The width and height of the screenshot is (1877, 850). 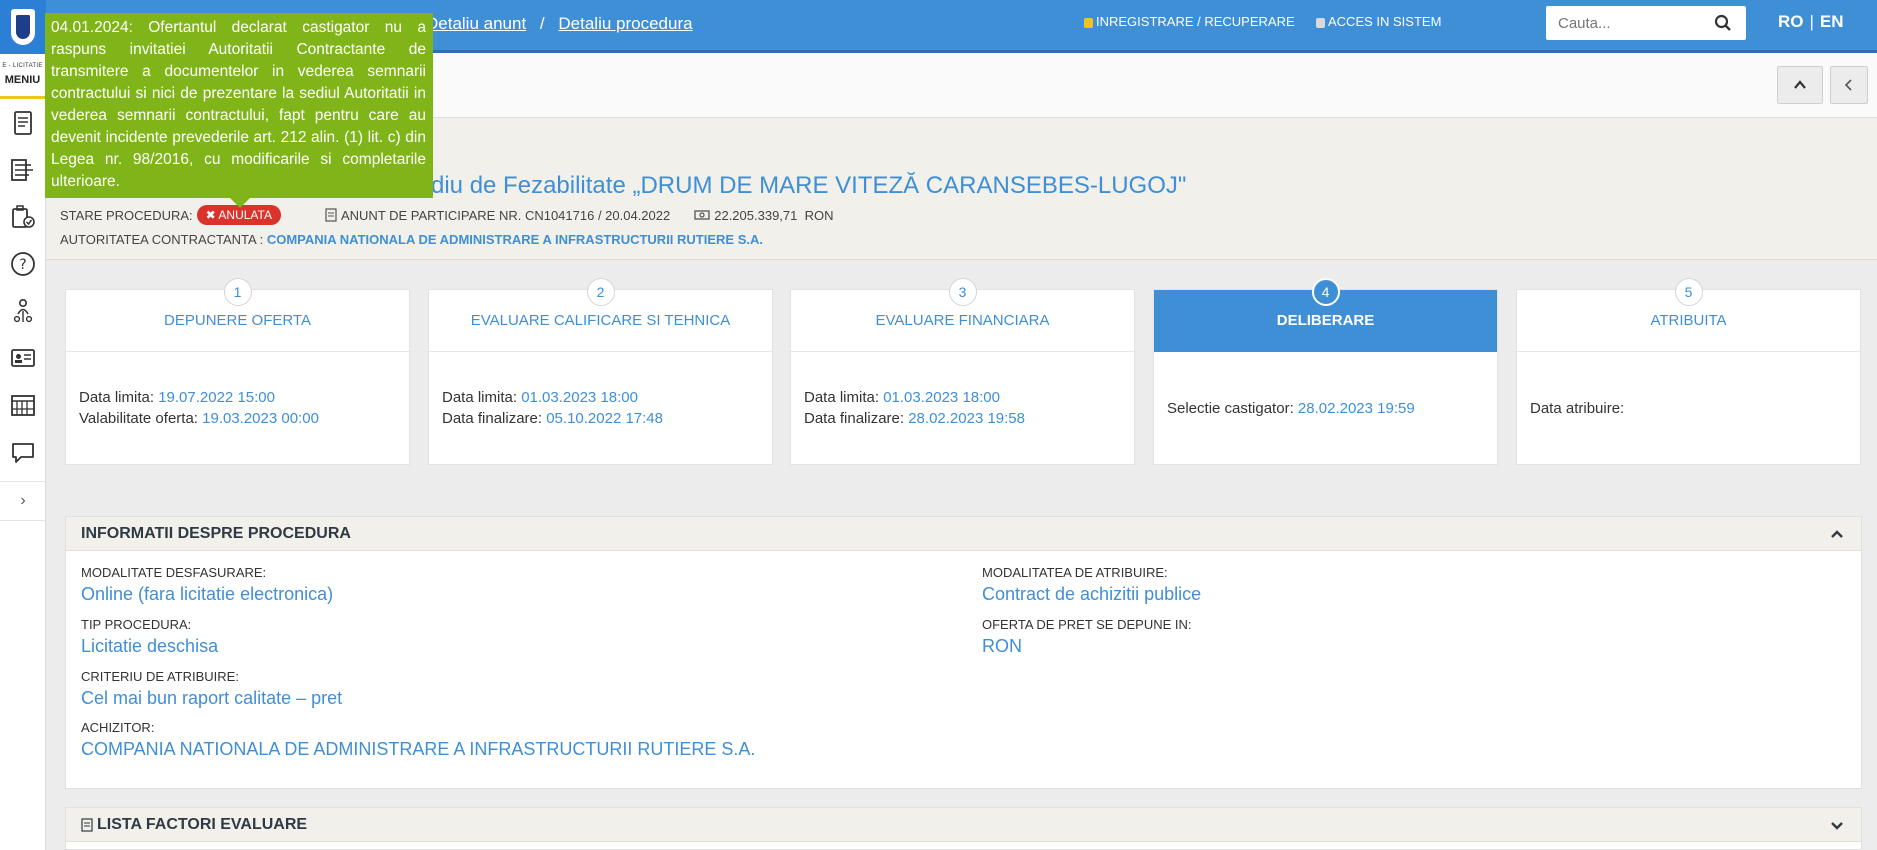 I want to click on step-details: Data atribuire:, so click(x=1688, y=408).